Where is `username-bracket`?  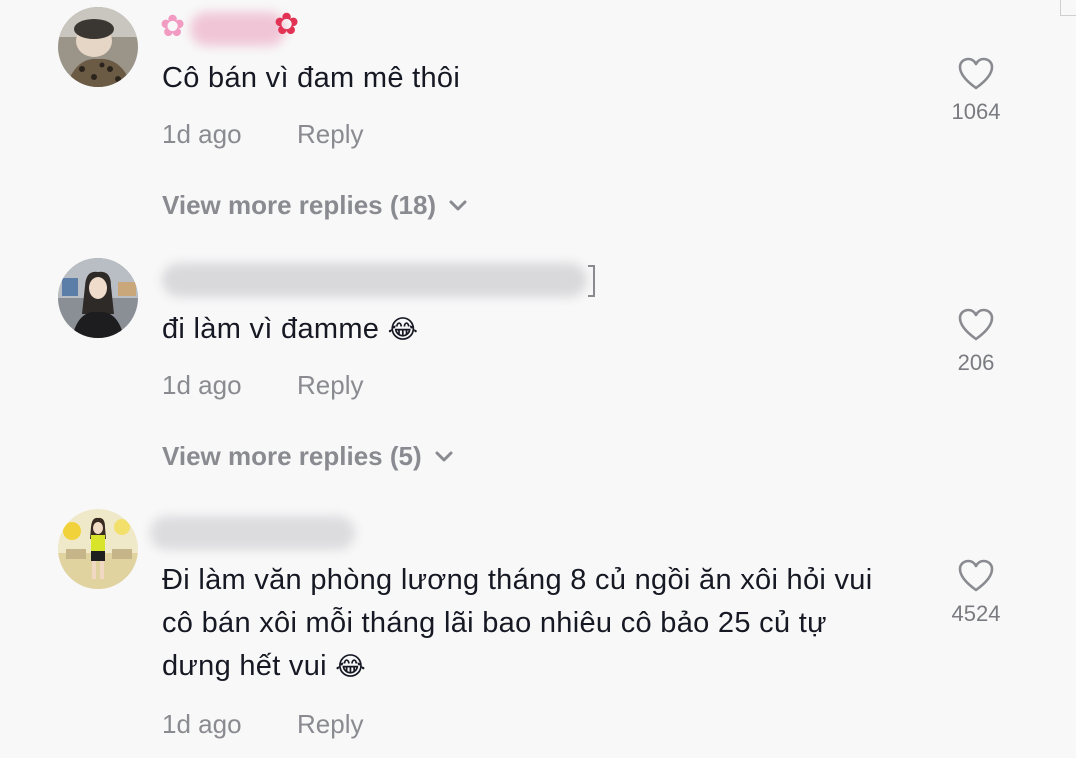
username-bracket is located at coordinates (591, 281).